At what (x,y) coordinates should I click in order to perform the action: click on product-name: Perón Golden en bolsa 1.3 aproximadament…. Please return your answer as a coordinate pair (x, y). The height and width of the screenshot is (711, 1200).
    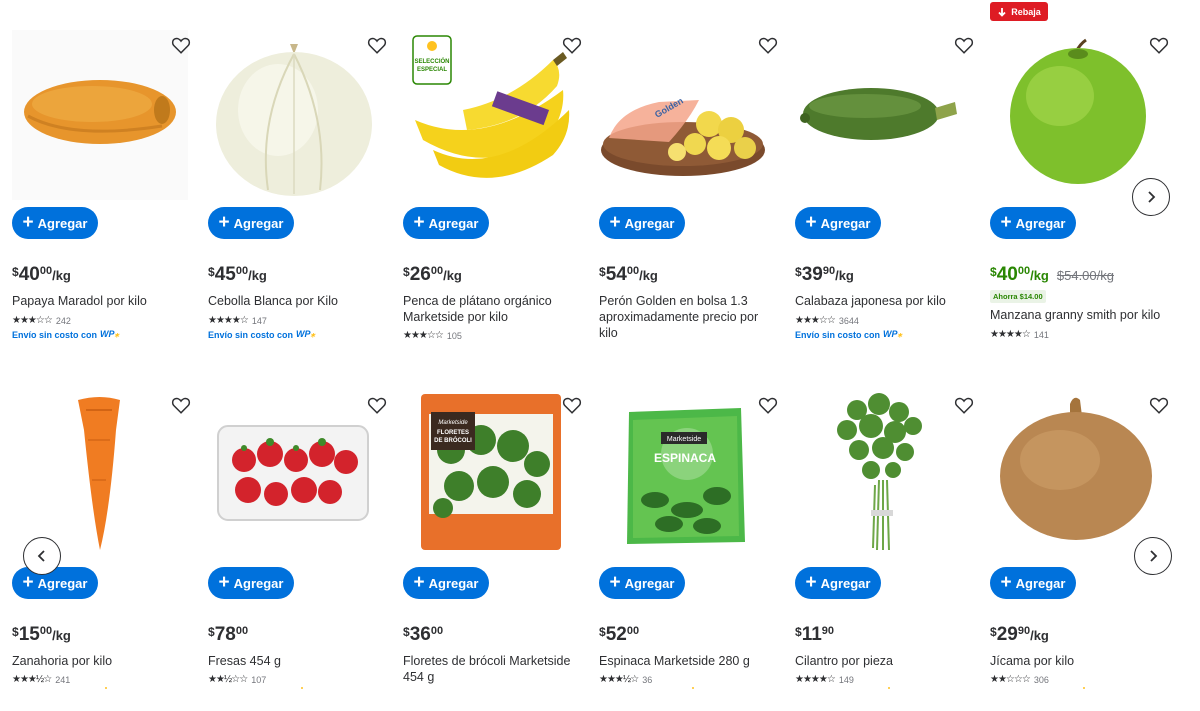
    Looking at the image, I should click on (684, 317).